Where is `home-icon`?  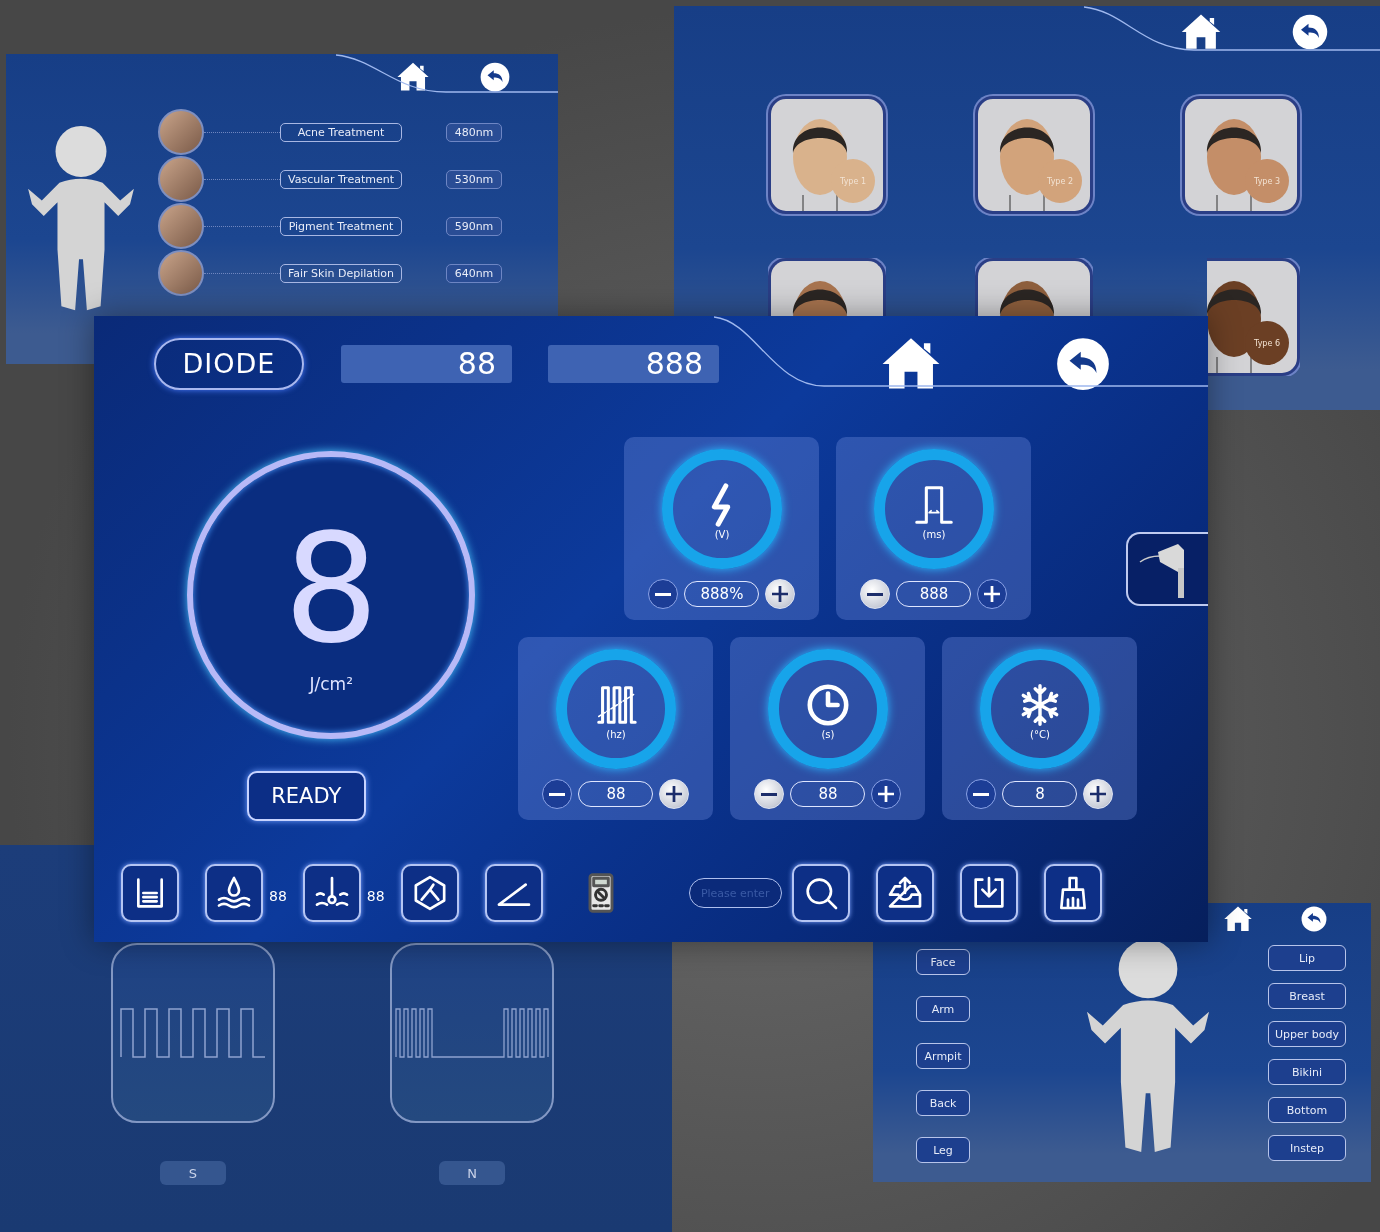 home-icon is located at coordinates (1238, 919).